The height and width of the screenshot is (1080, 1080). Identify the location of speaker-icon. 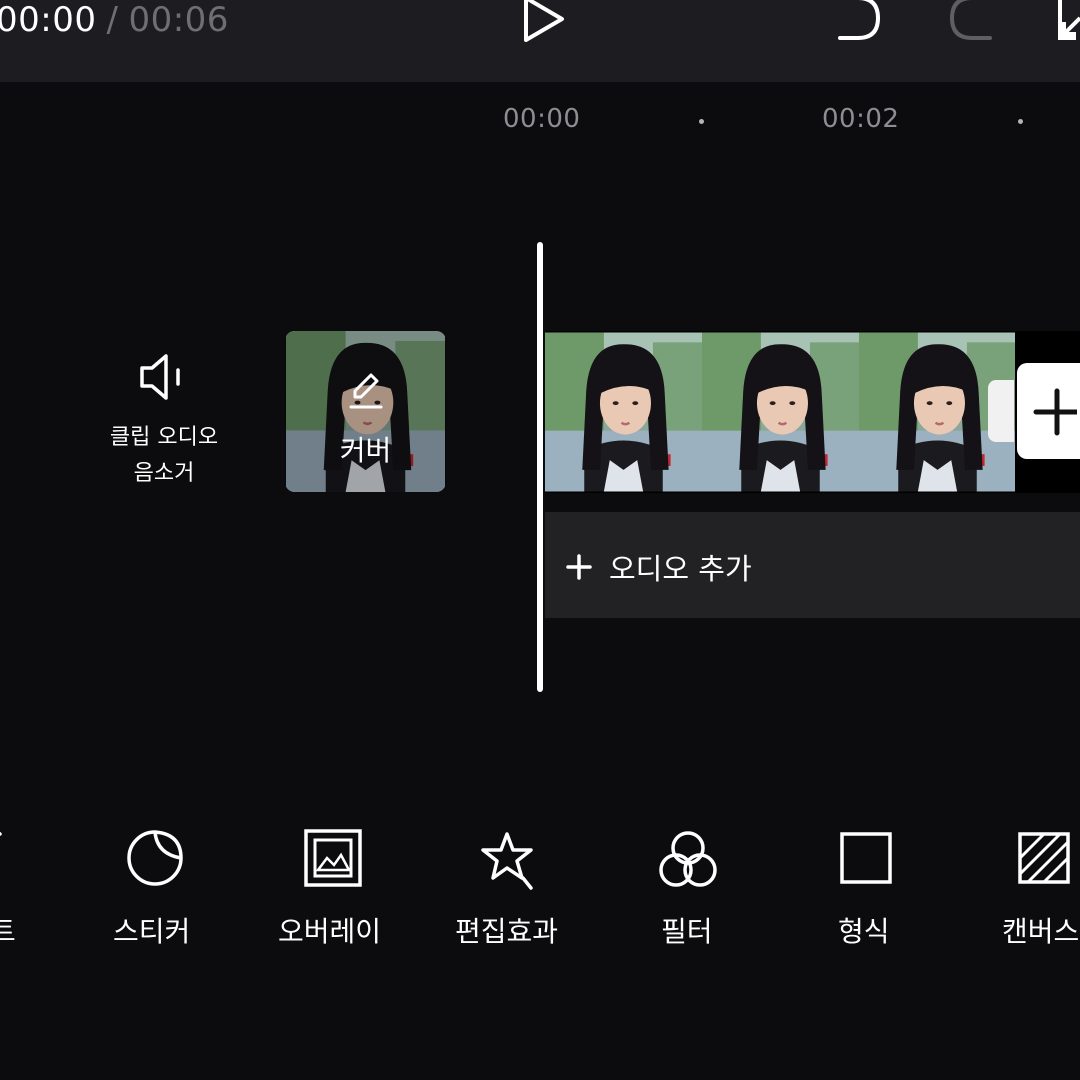
(160, 377).